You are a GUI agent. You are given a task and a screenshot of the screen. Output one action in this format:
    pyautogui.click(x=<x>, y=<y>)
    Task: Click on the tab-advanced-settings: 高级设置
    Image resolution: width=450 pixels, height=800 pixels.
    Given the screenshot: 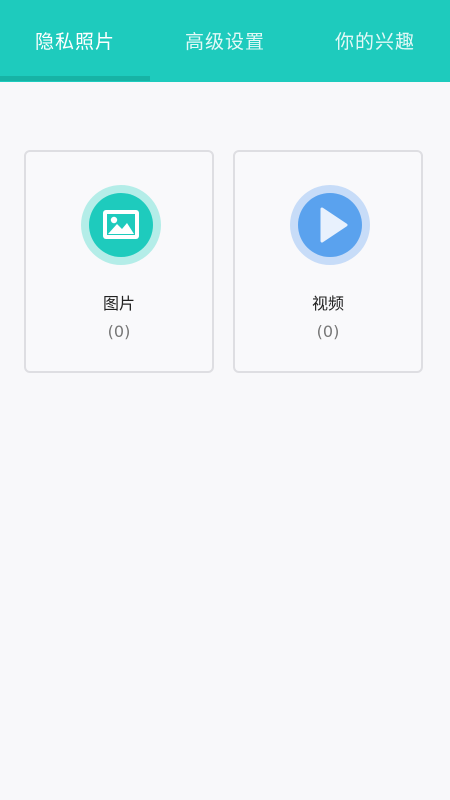 What is the action you would take?
    pyautogui.click(x=225, y=41)
    